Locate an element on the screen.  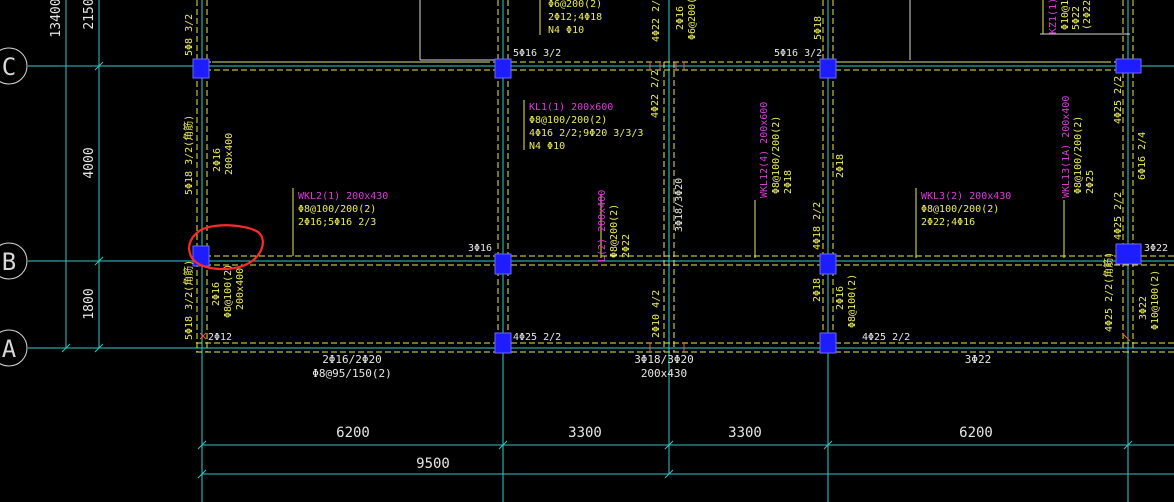
ann-wkl2-2: Φ8@100/200(2) is located at coordinates (337, 209).